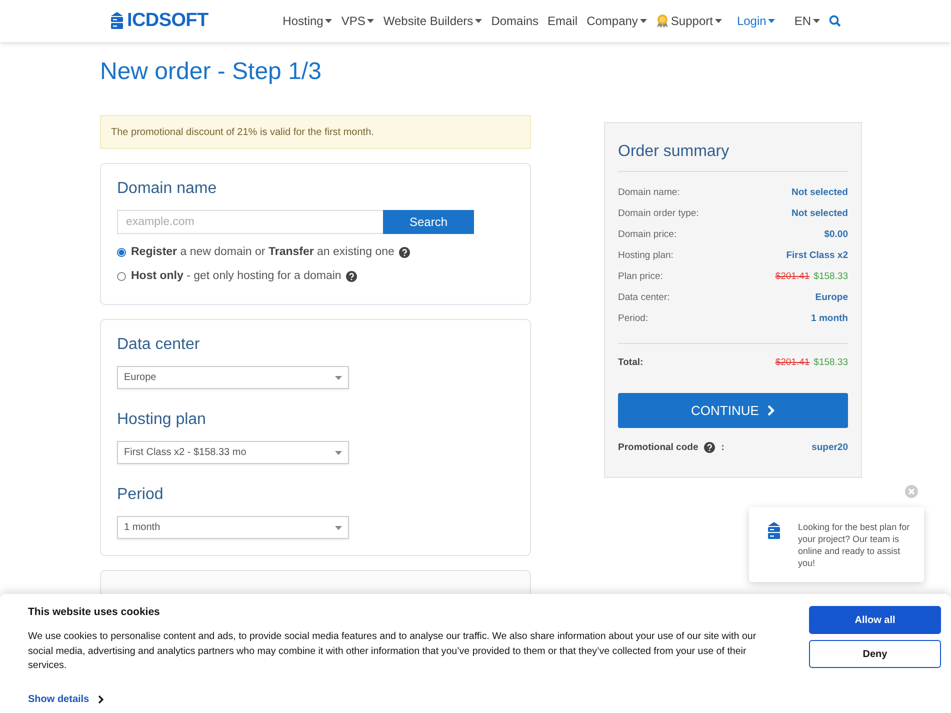 The width and height of the screenshot is (951, 713). Describe the element at coordinates (162, 420) in the screenshot. I see `section-heading: Hosting plan` at that location.